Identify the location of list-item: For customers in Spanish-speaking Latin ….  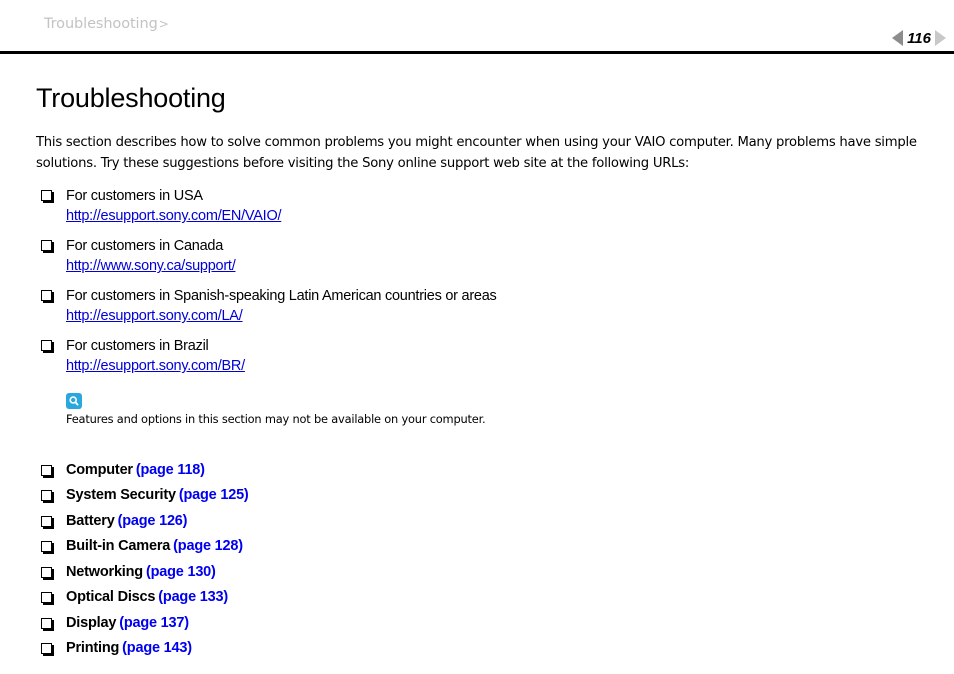
(481, 307).